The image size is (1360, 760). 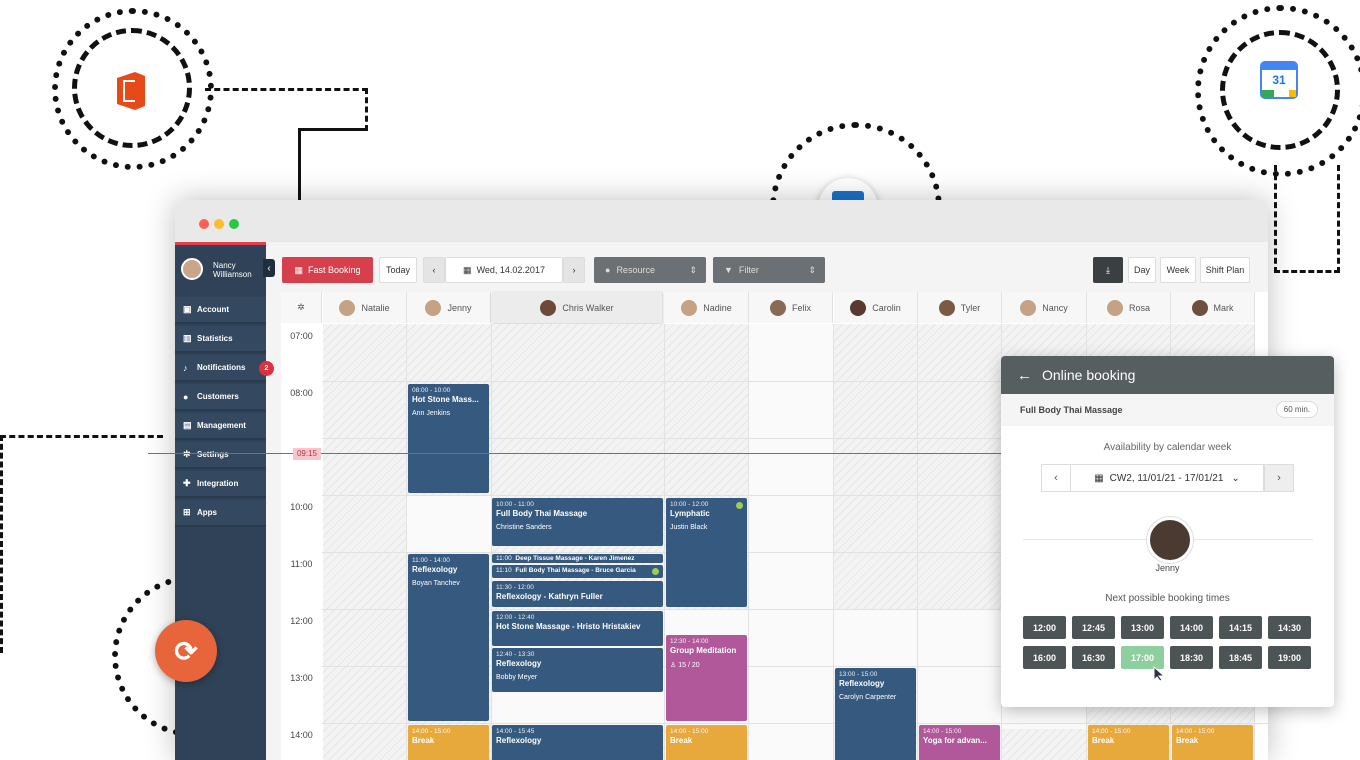 What do you see at coordinates (449, 307) in the screenshot?
I see `staff-column-header: Jenny` at bounding box center [449, 307].